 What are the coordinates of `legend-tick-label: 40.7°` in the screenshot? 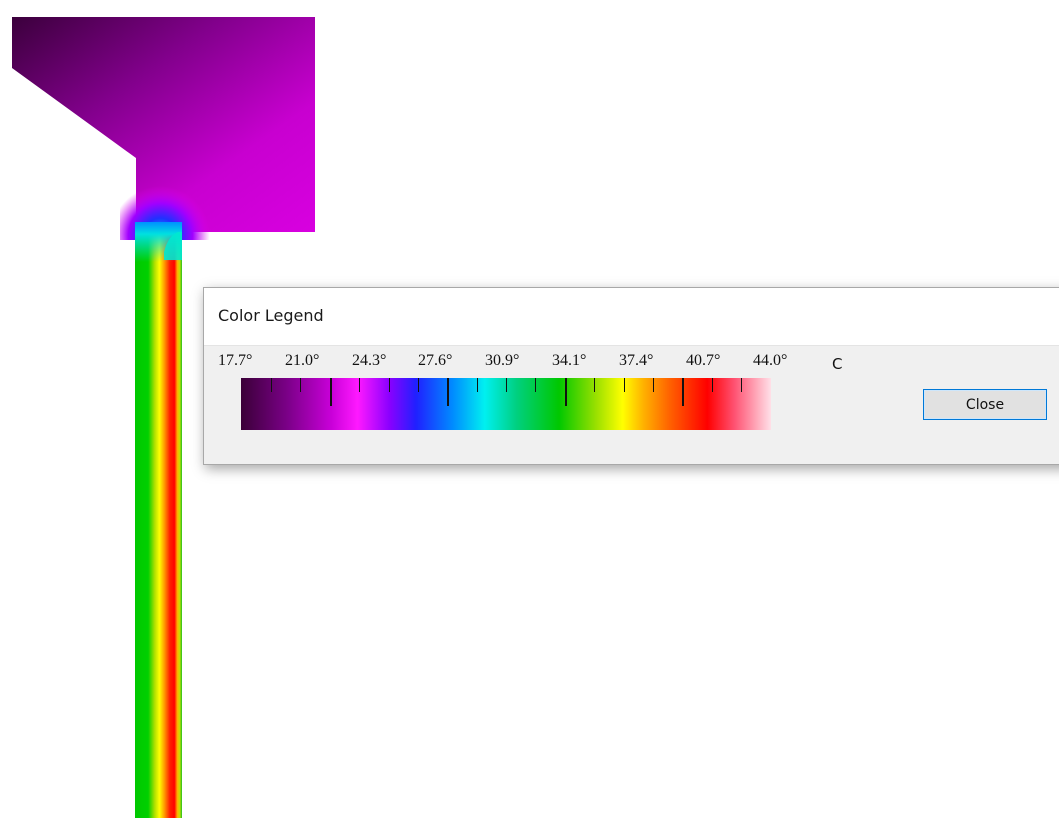 It's located at (703, 360).